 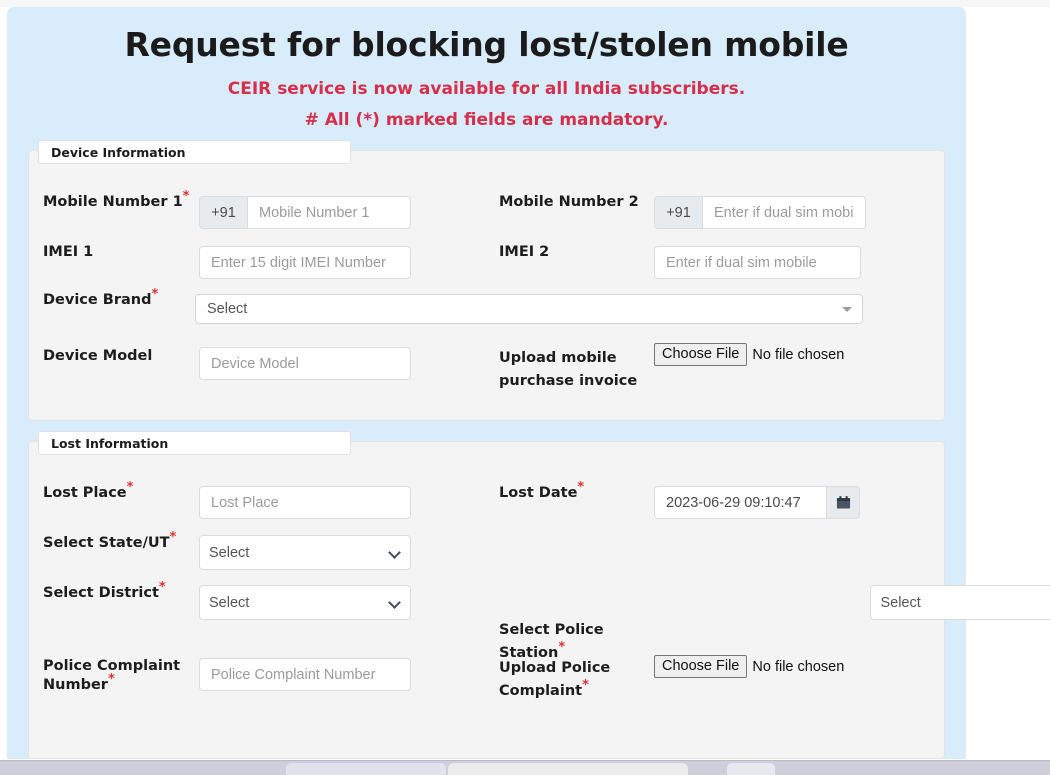 What do you see at coordinates (487, 507) in the screenshot?
I see `lost-place-date-row: Lost Place* Lost Date*` at bounding box center [487, 507].